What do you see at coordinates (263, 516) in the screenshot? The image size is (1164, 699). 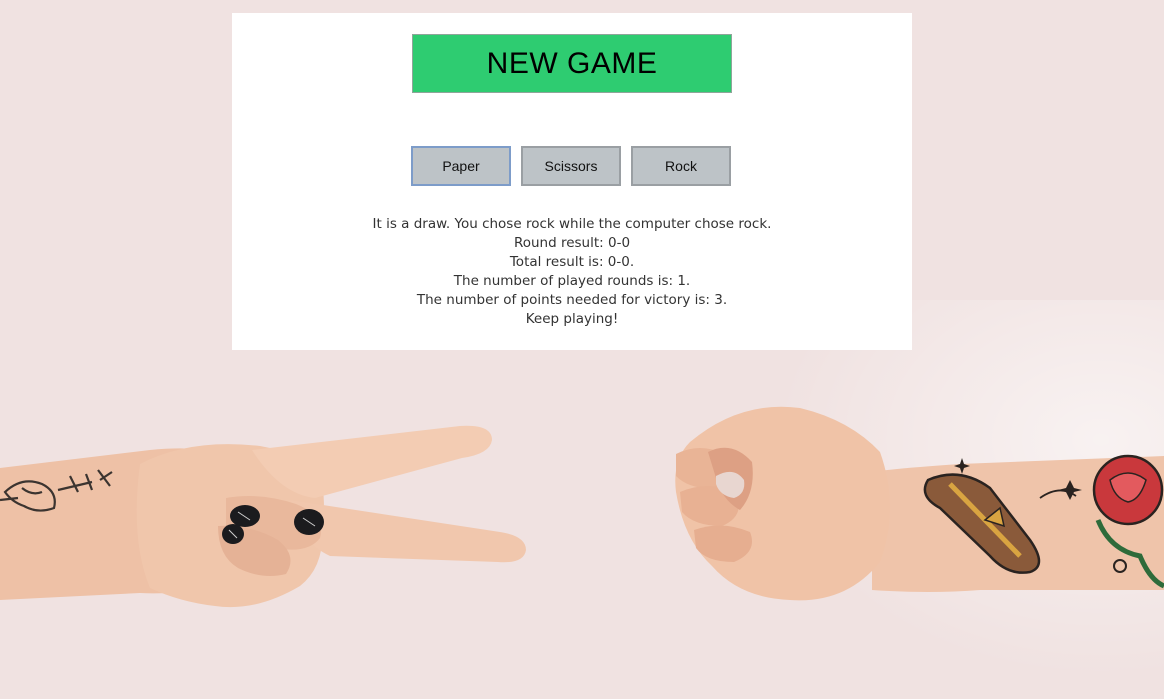 I see `scissors-hand-icon` at bounding box center [263, 516].